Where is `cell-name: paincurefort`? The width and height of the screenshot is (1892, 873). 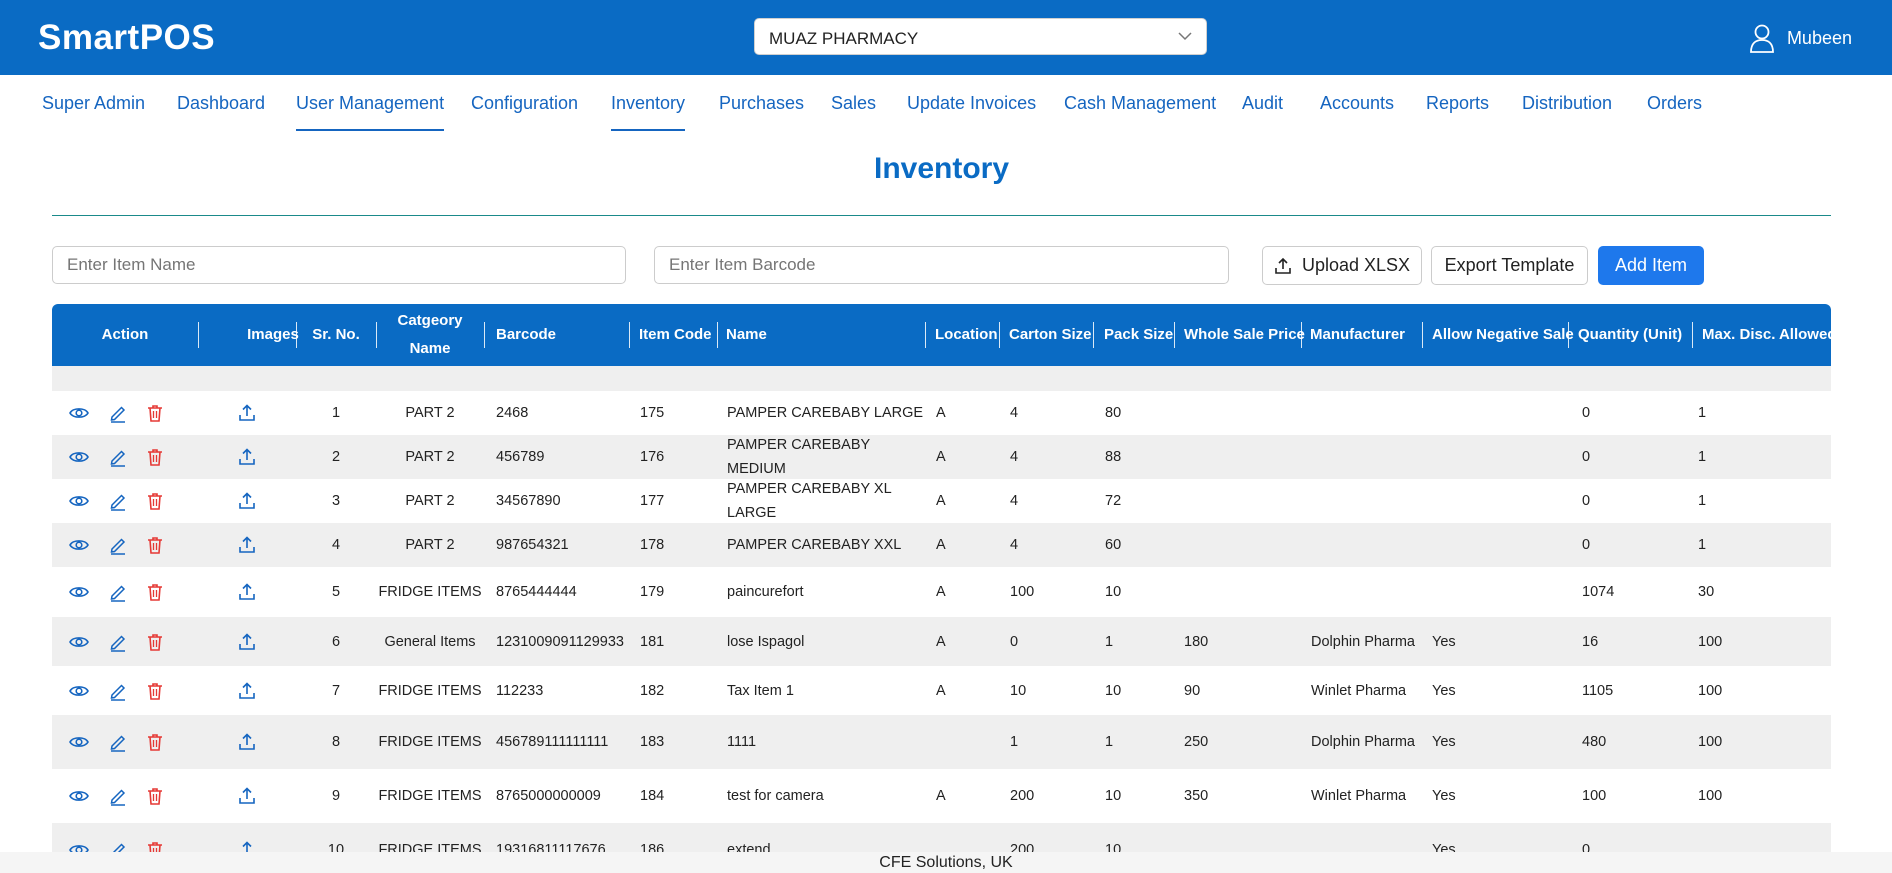 cell-name: paincurefort is located at coordinates (765, 592).